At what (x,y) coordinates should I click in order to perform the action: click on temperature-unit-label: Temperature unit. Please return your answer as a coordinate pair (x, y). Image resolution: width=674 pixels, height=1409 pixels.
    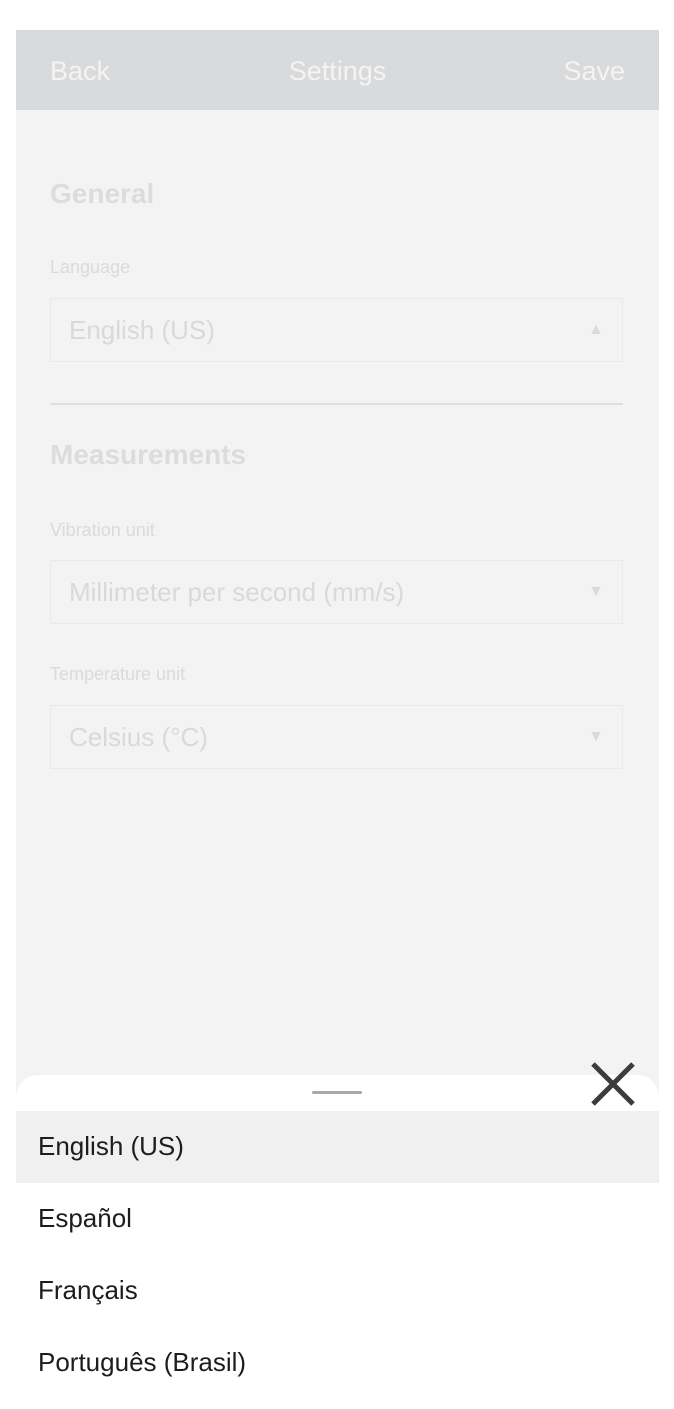
    Looking at the image, I should click on (118, 674).